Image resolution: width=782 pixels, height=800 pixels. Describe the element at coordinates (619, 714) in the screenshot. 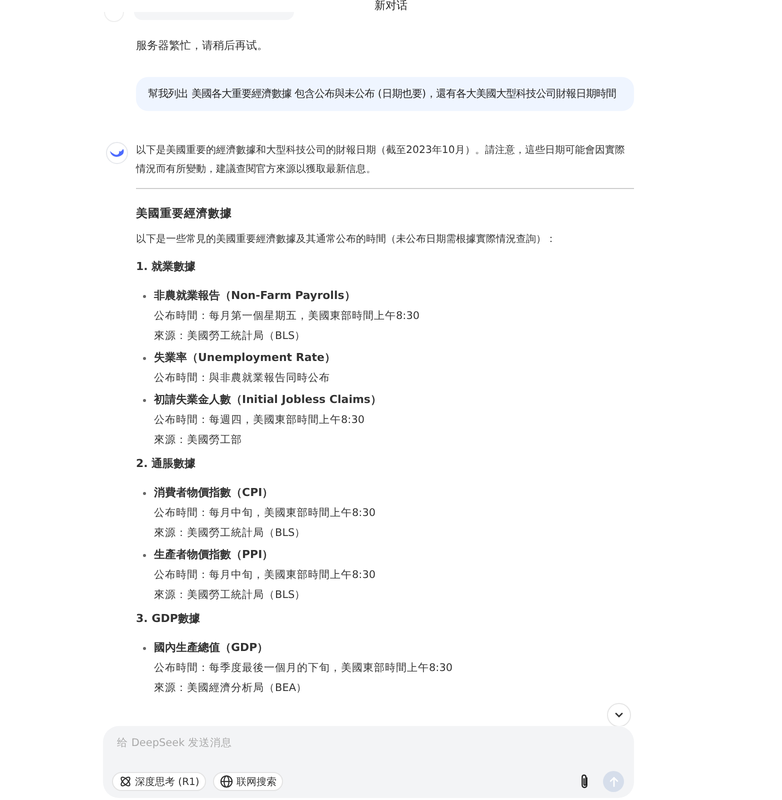

I see `scroll-down-button` at that location.